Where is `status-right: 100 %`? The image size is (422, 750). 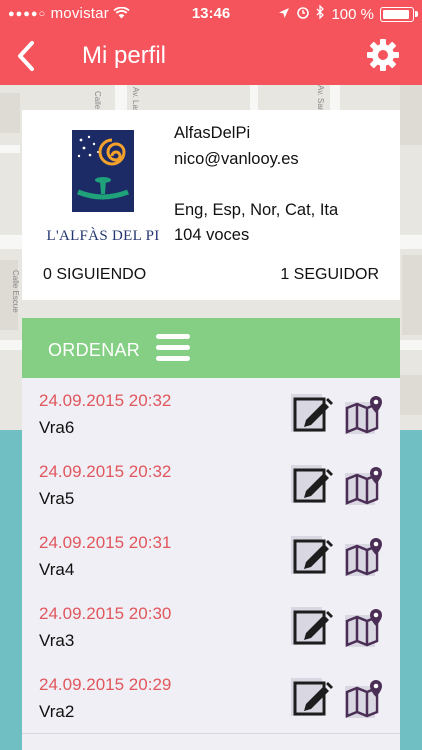 status-right: 100 % is located at coordinates (348, 13).